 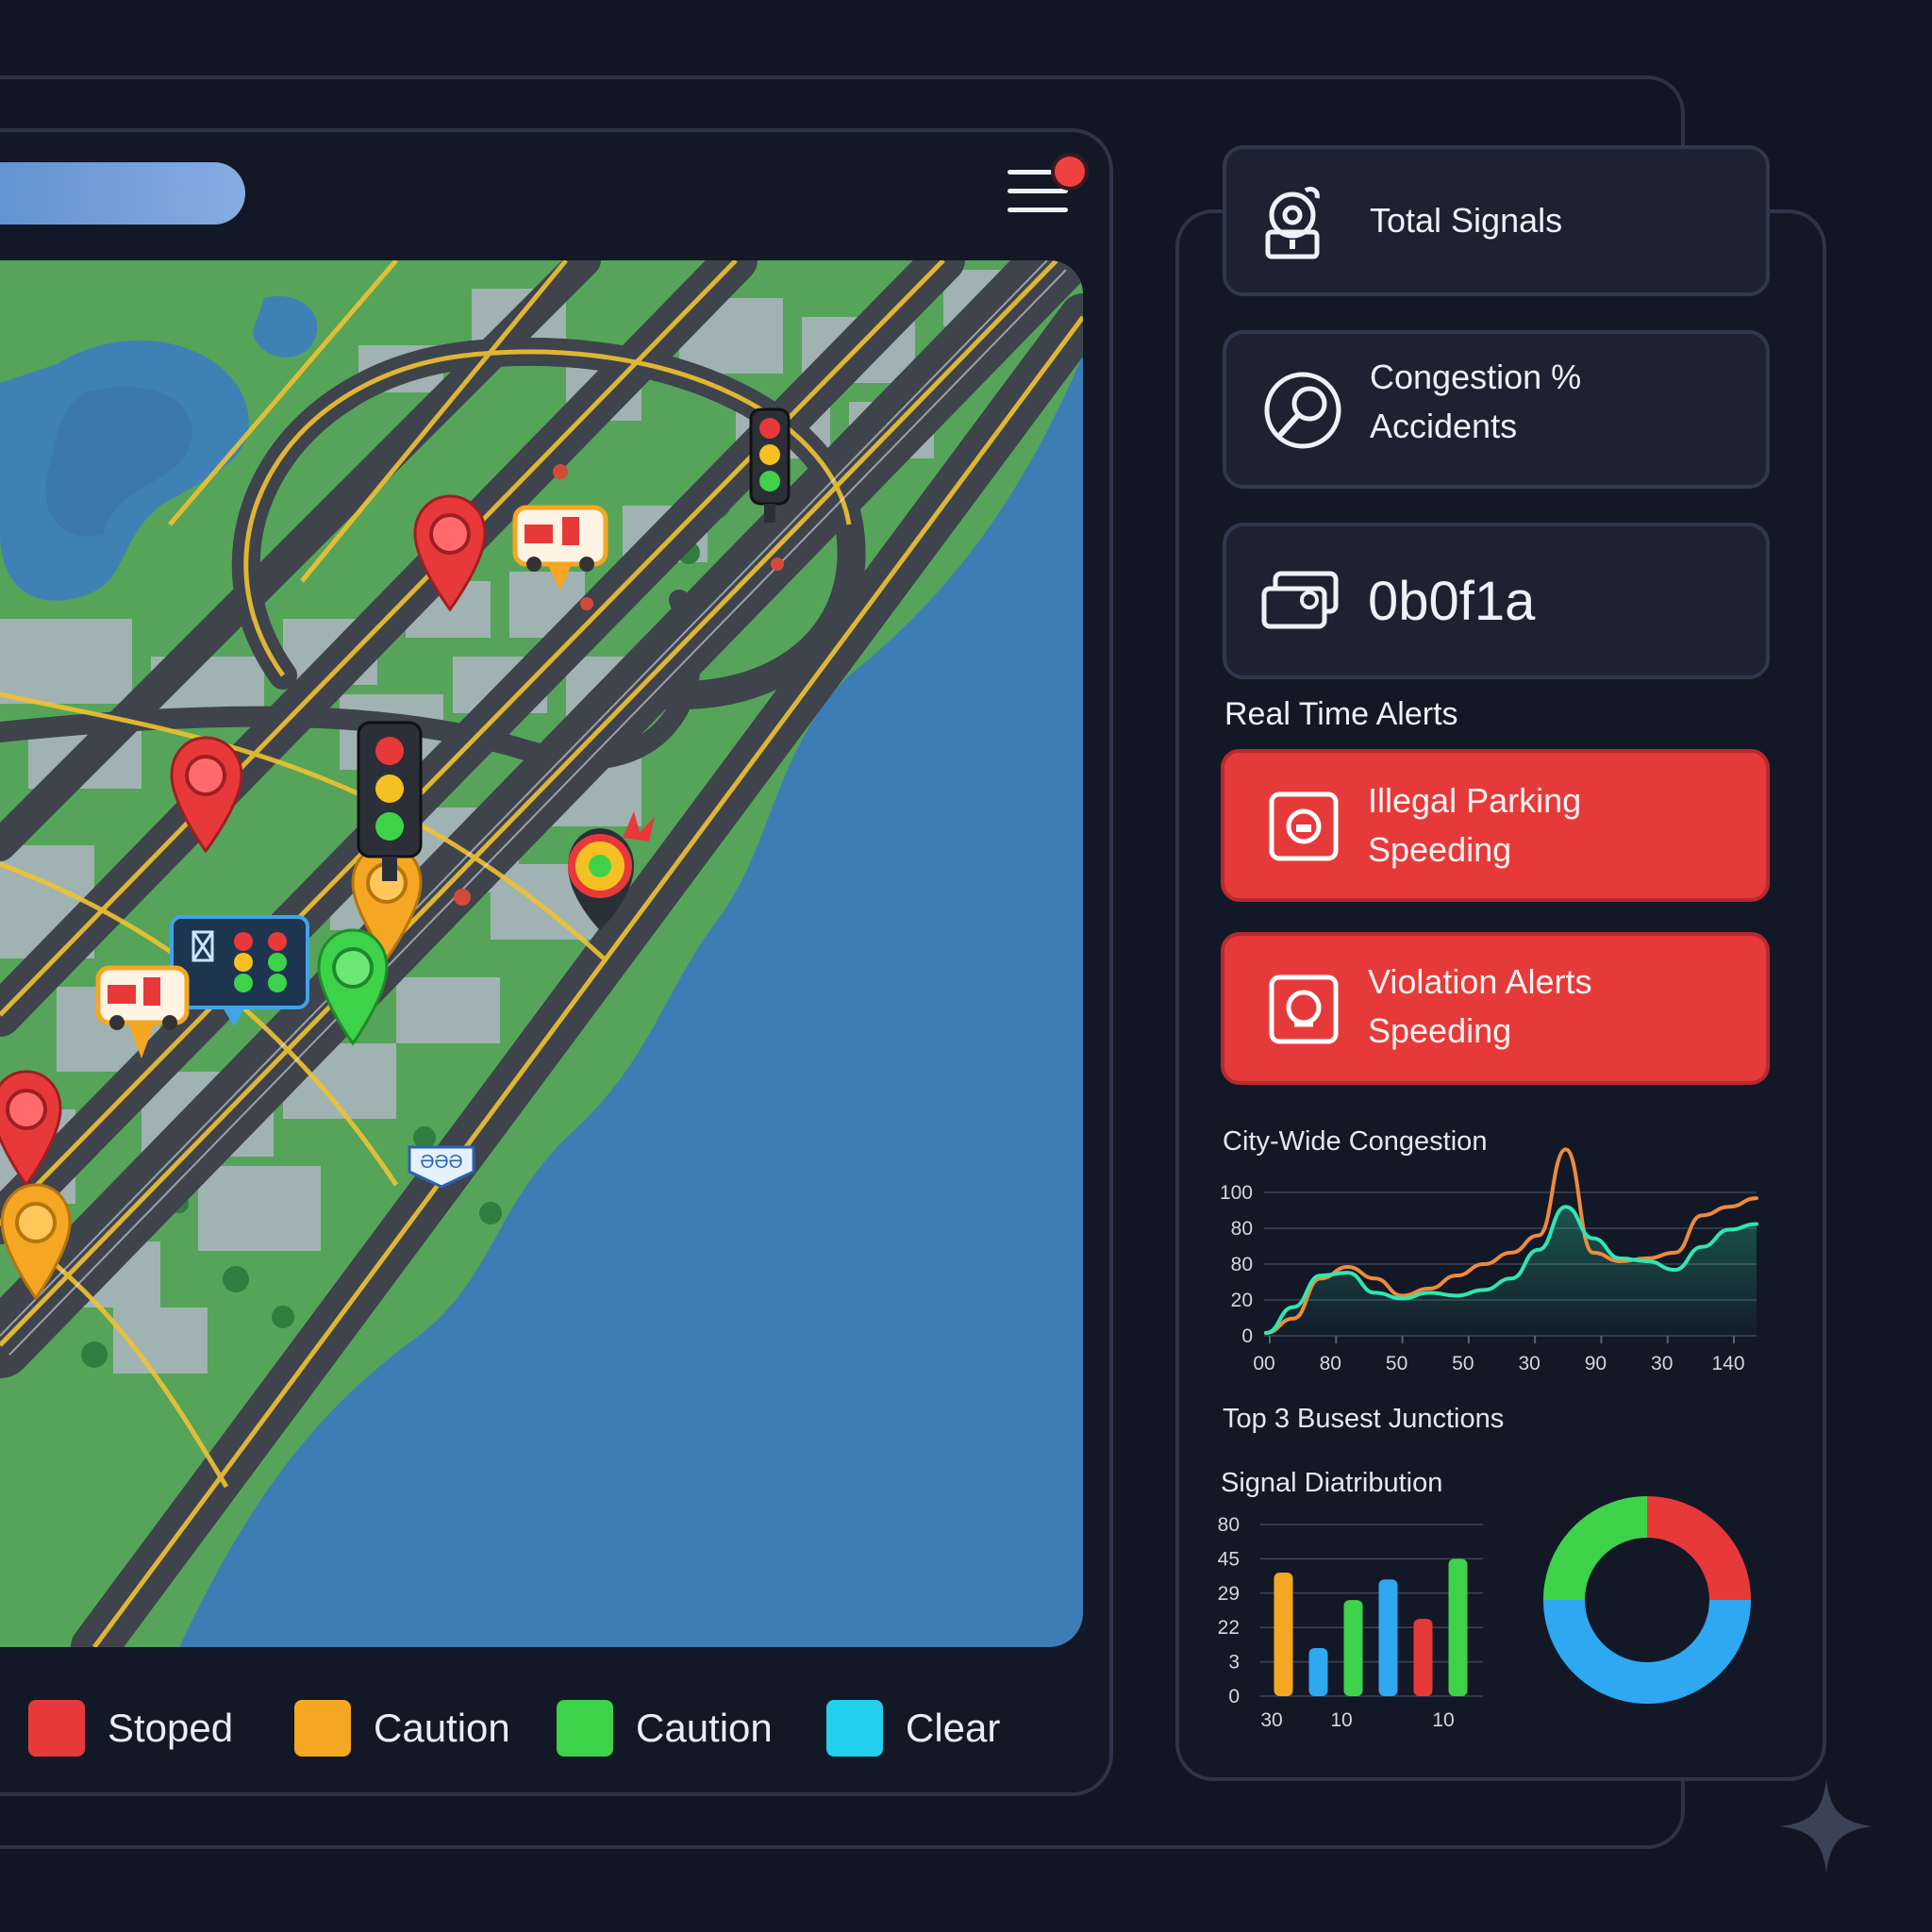 What do you see at coordinates (1234, 1663) in the screenshot?
I see `y-tick-label: 3` at bounding box center [1234, 1663].